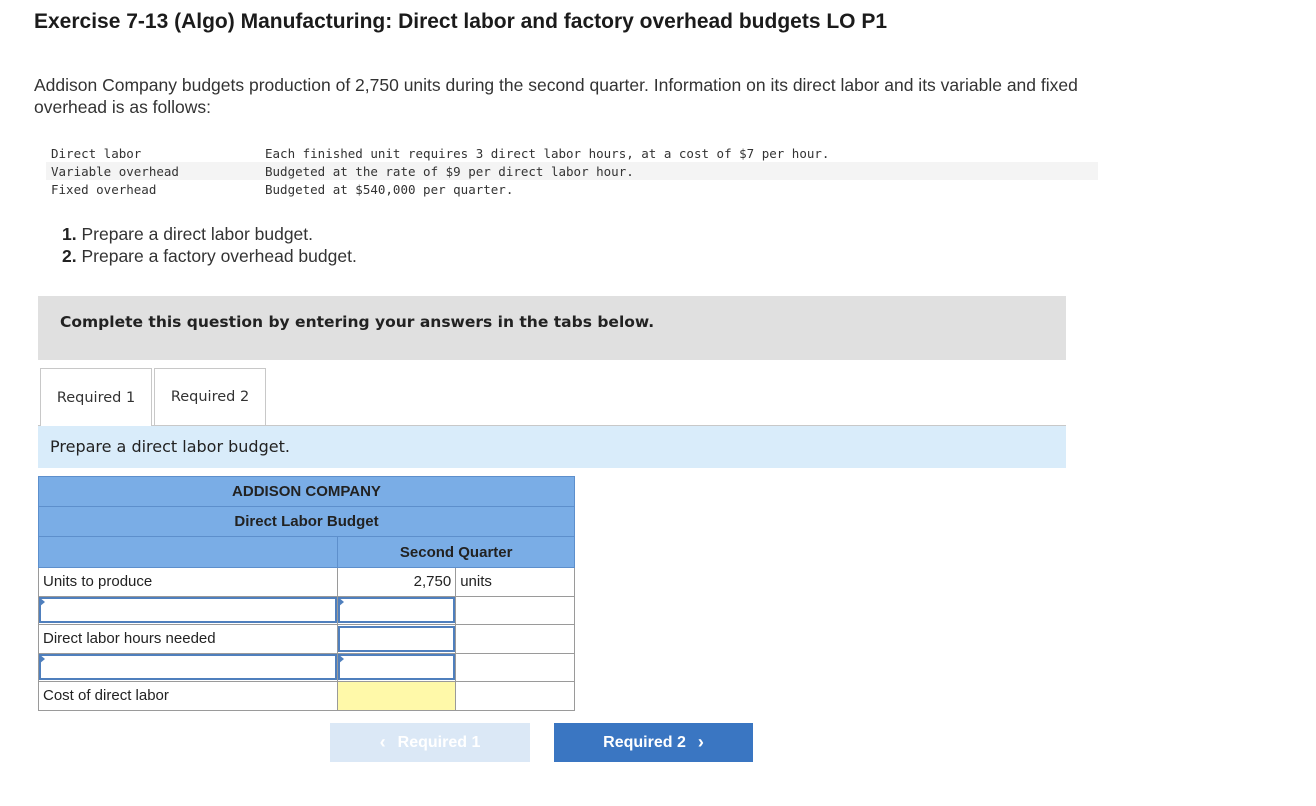 This screenshot has height=806, width=1316. I want to click on requirement-number: 2., so click(69, 256).